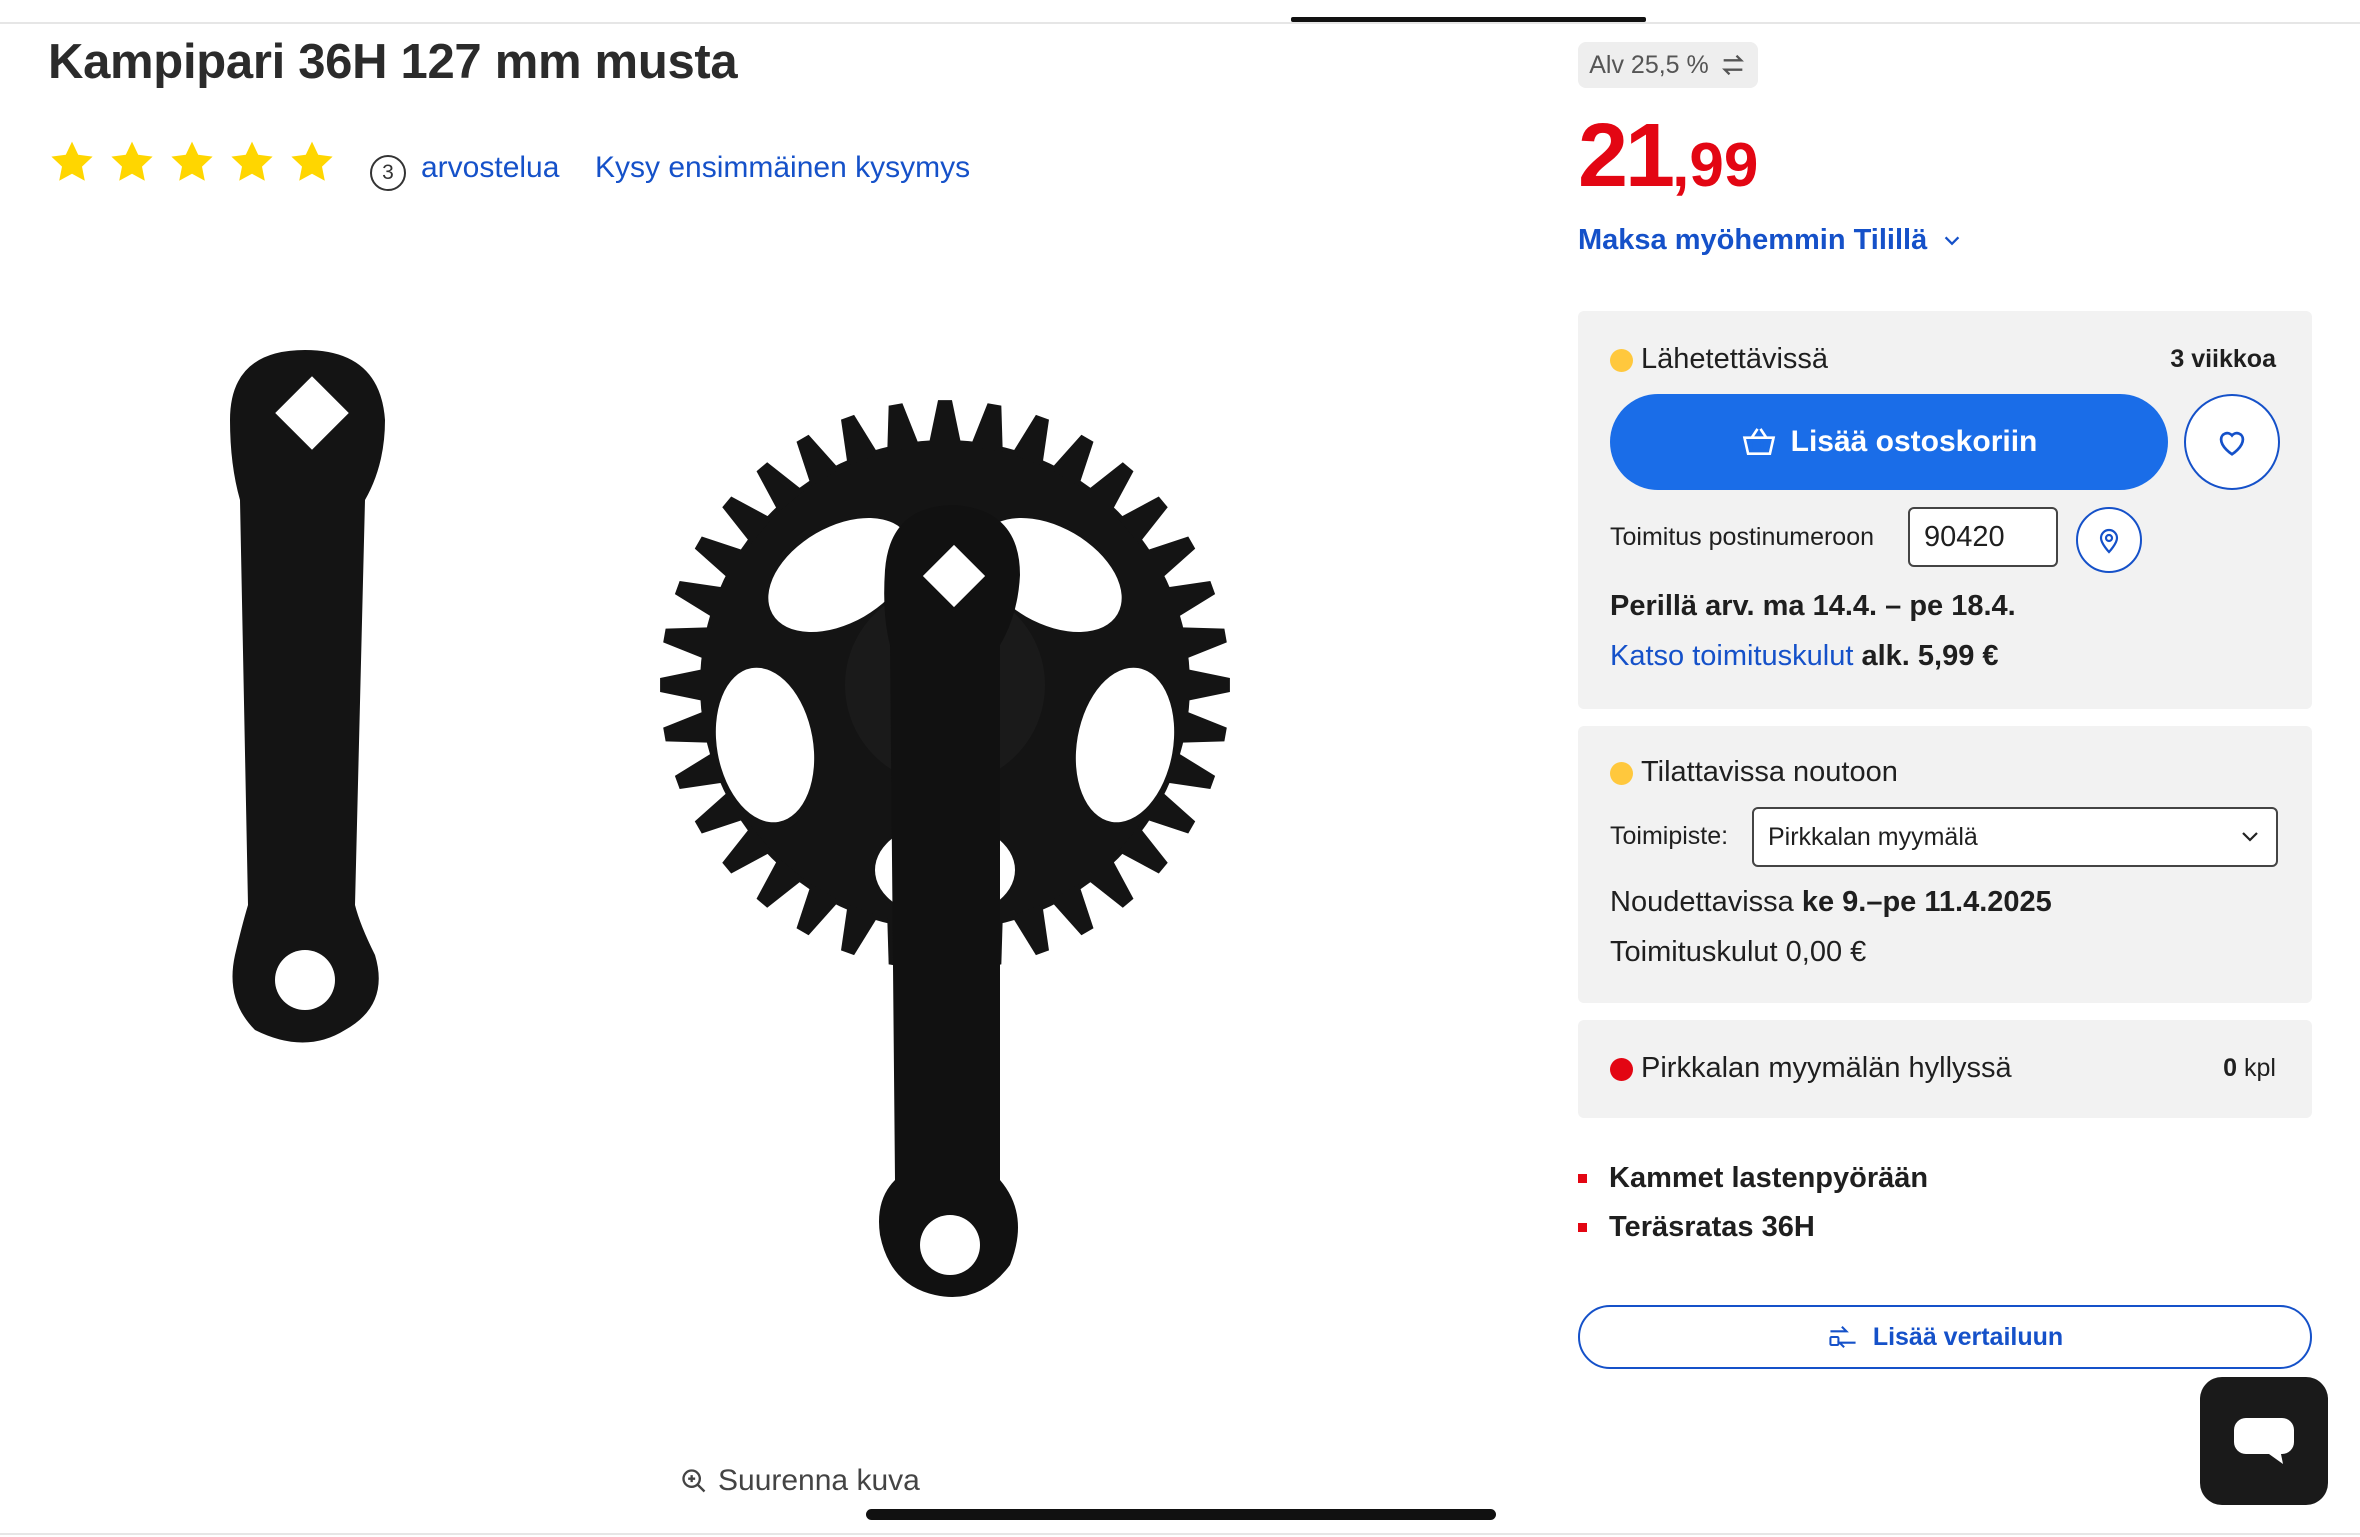  What do you see at coordinates (1754, 772) in the screenshot?
I see `pickup-status: Tilattavissa noutoon` at bounding box center [1754, 772].